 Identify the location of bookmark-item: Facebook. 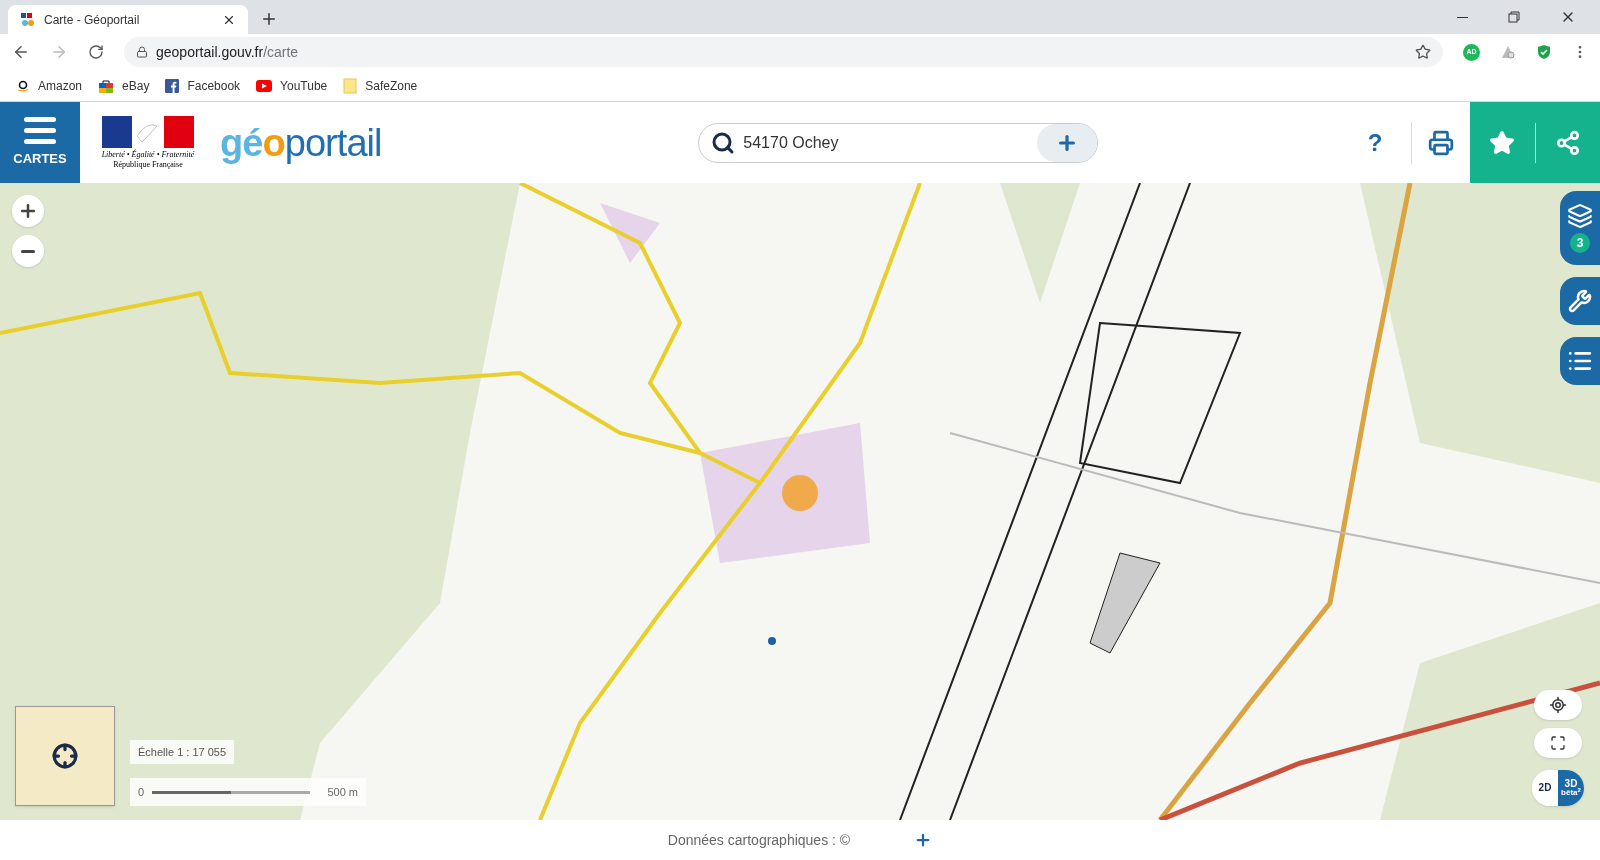
(203, 85).